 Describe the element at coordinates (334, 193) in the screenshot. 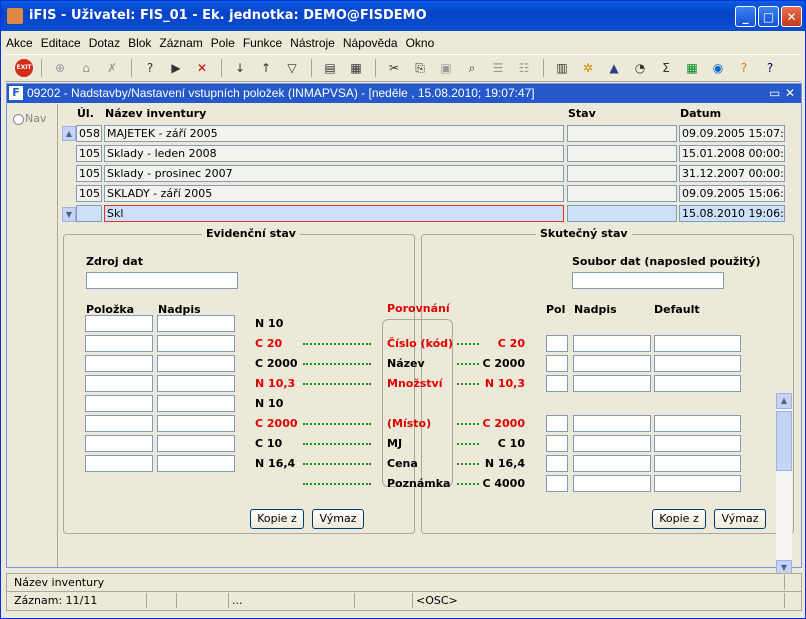

I see `row-4-nazev: SKLADY - září 2005` at that location.